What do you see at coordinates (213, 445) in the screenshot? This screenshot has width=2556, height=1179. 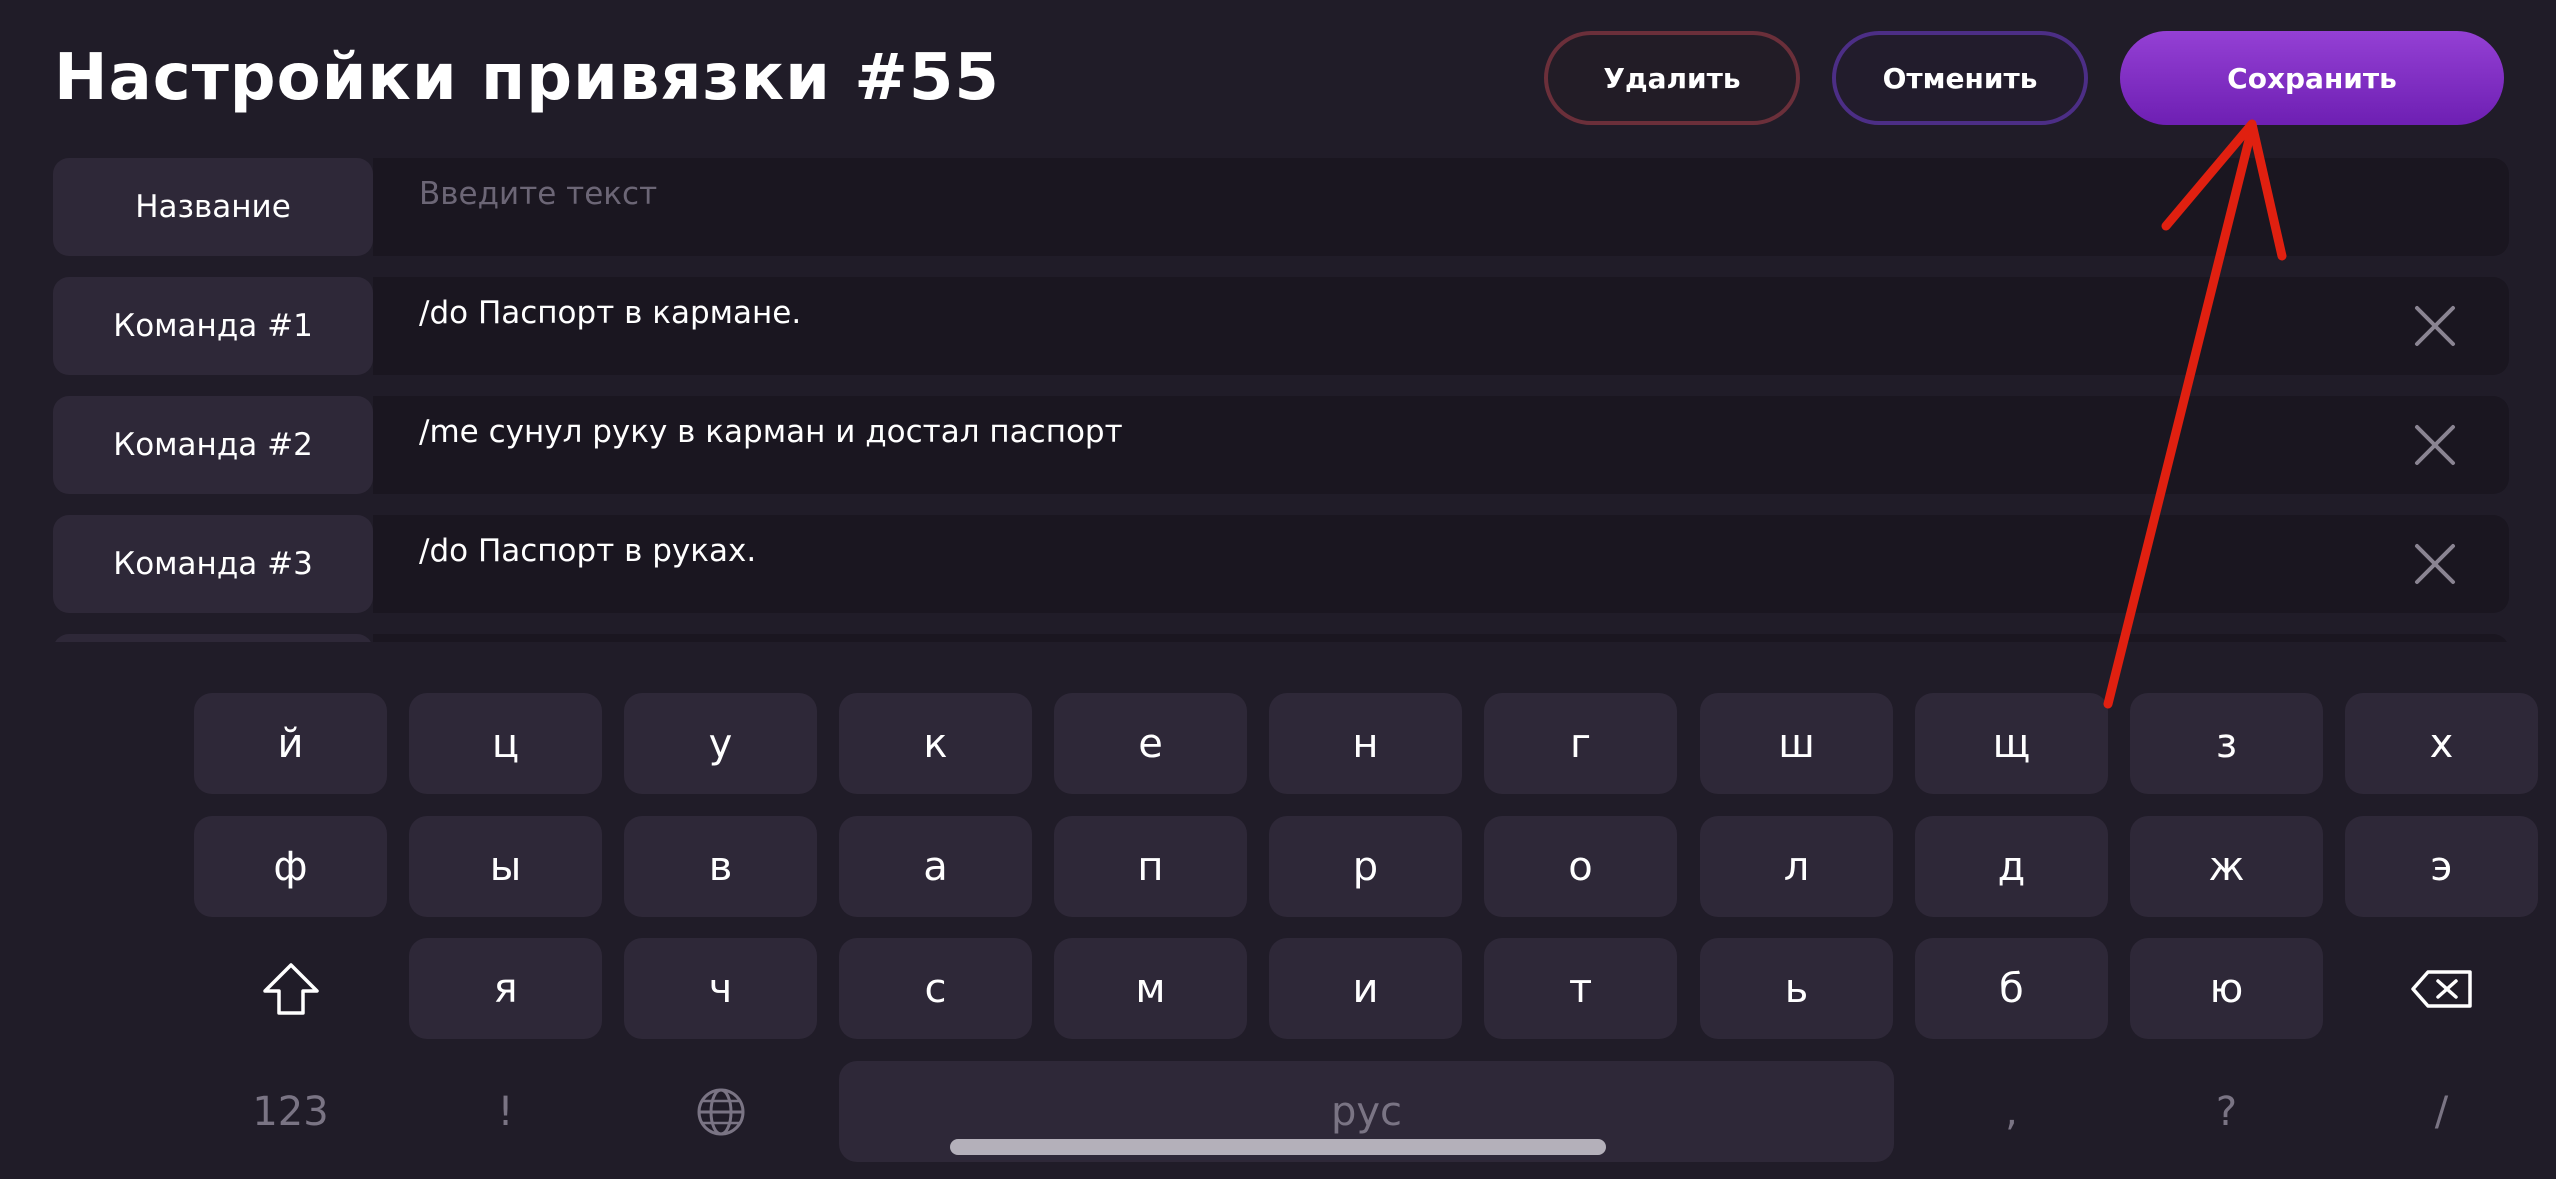 I see `command-label-2: Команда #2` at bounding box center [213, 445].